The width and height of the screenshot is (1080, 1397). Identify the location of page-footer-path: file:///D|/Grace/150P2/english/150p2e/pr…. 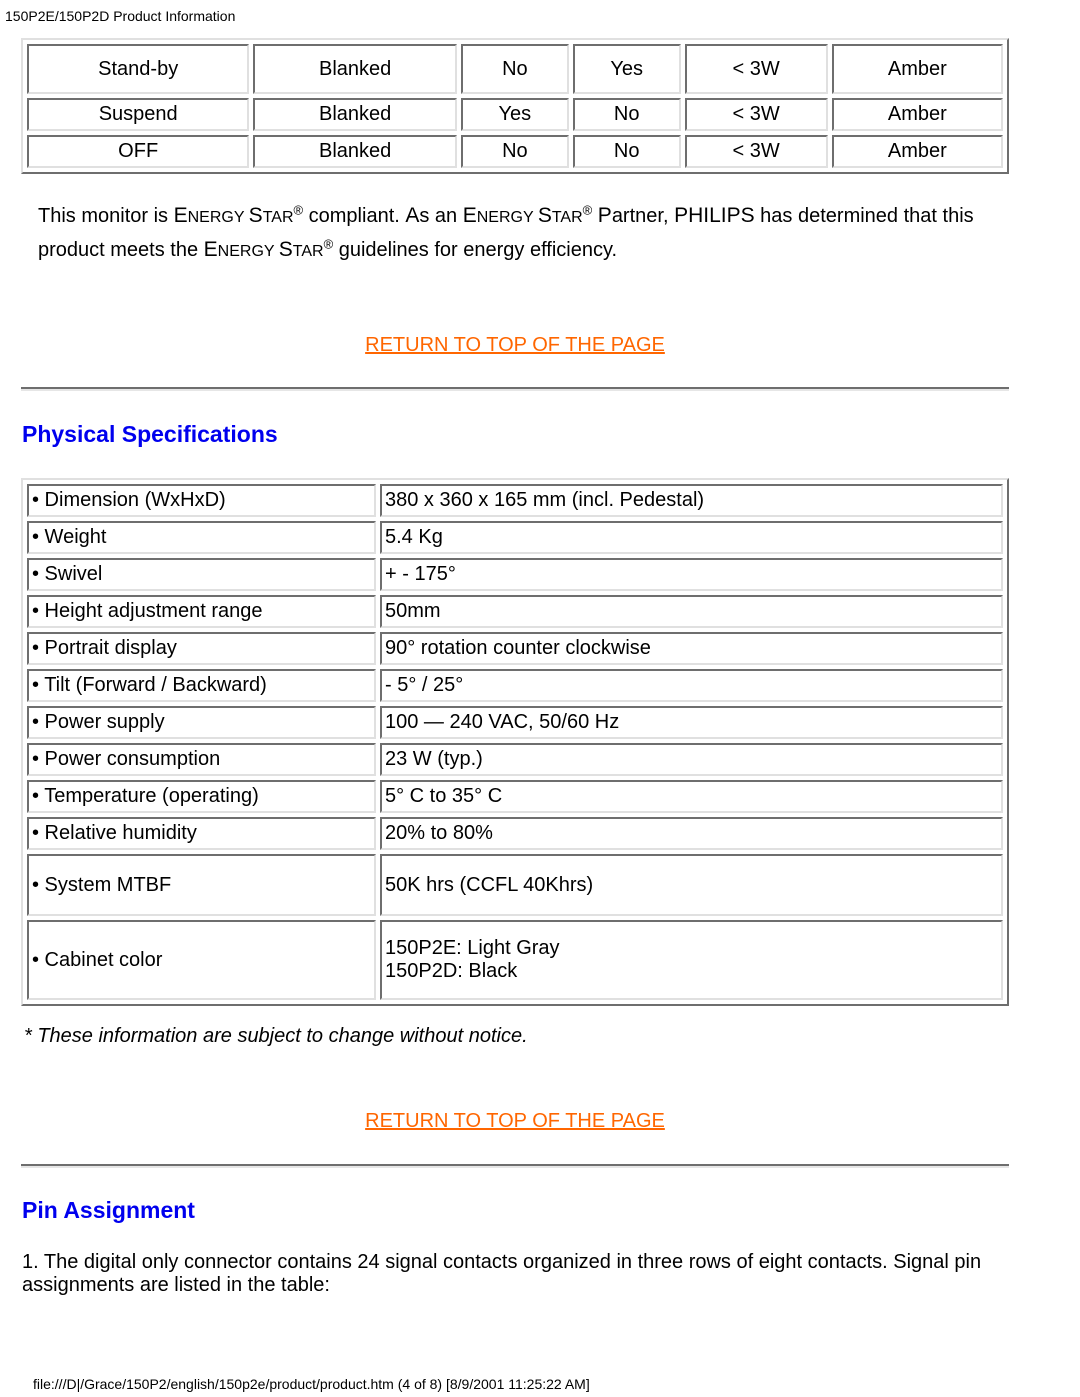
(311, 1384).